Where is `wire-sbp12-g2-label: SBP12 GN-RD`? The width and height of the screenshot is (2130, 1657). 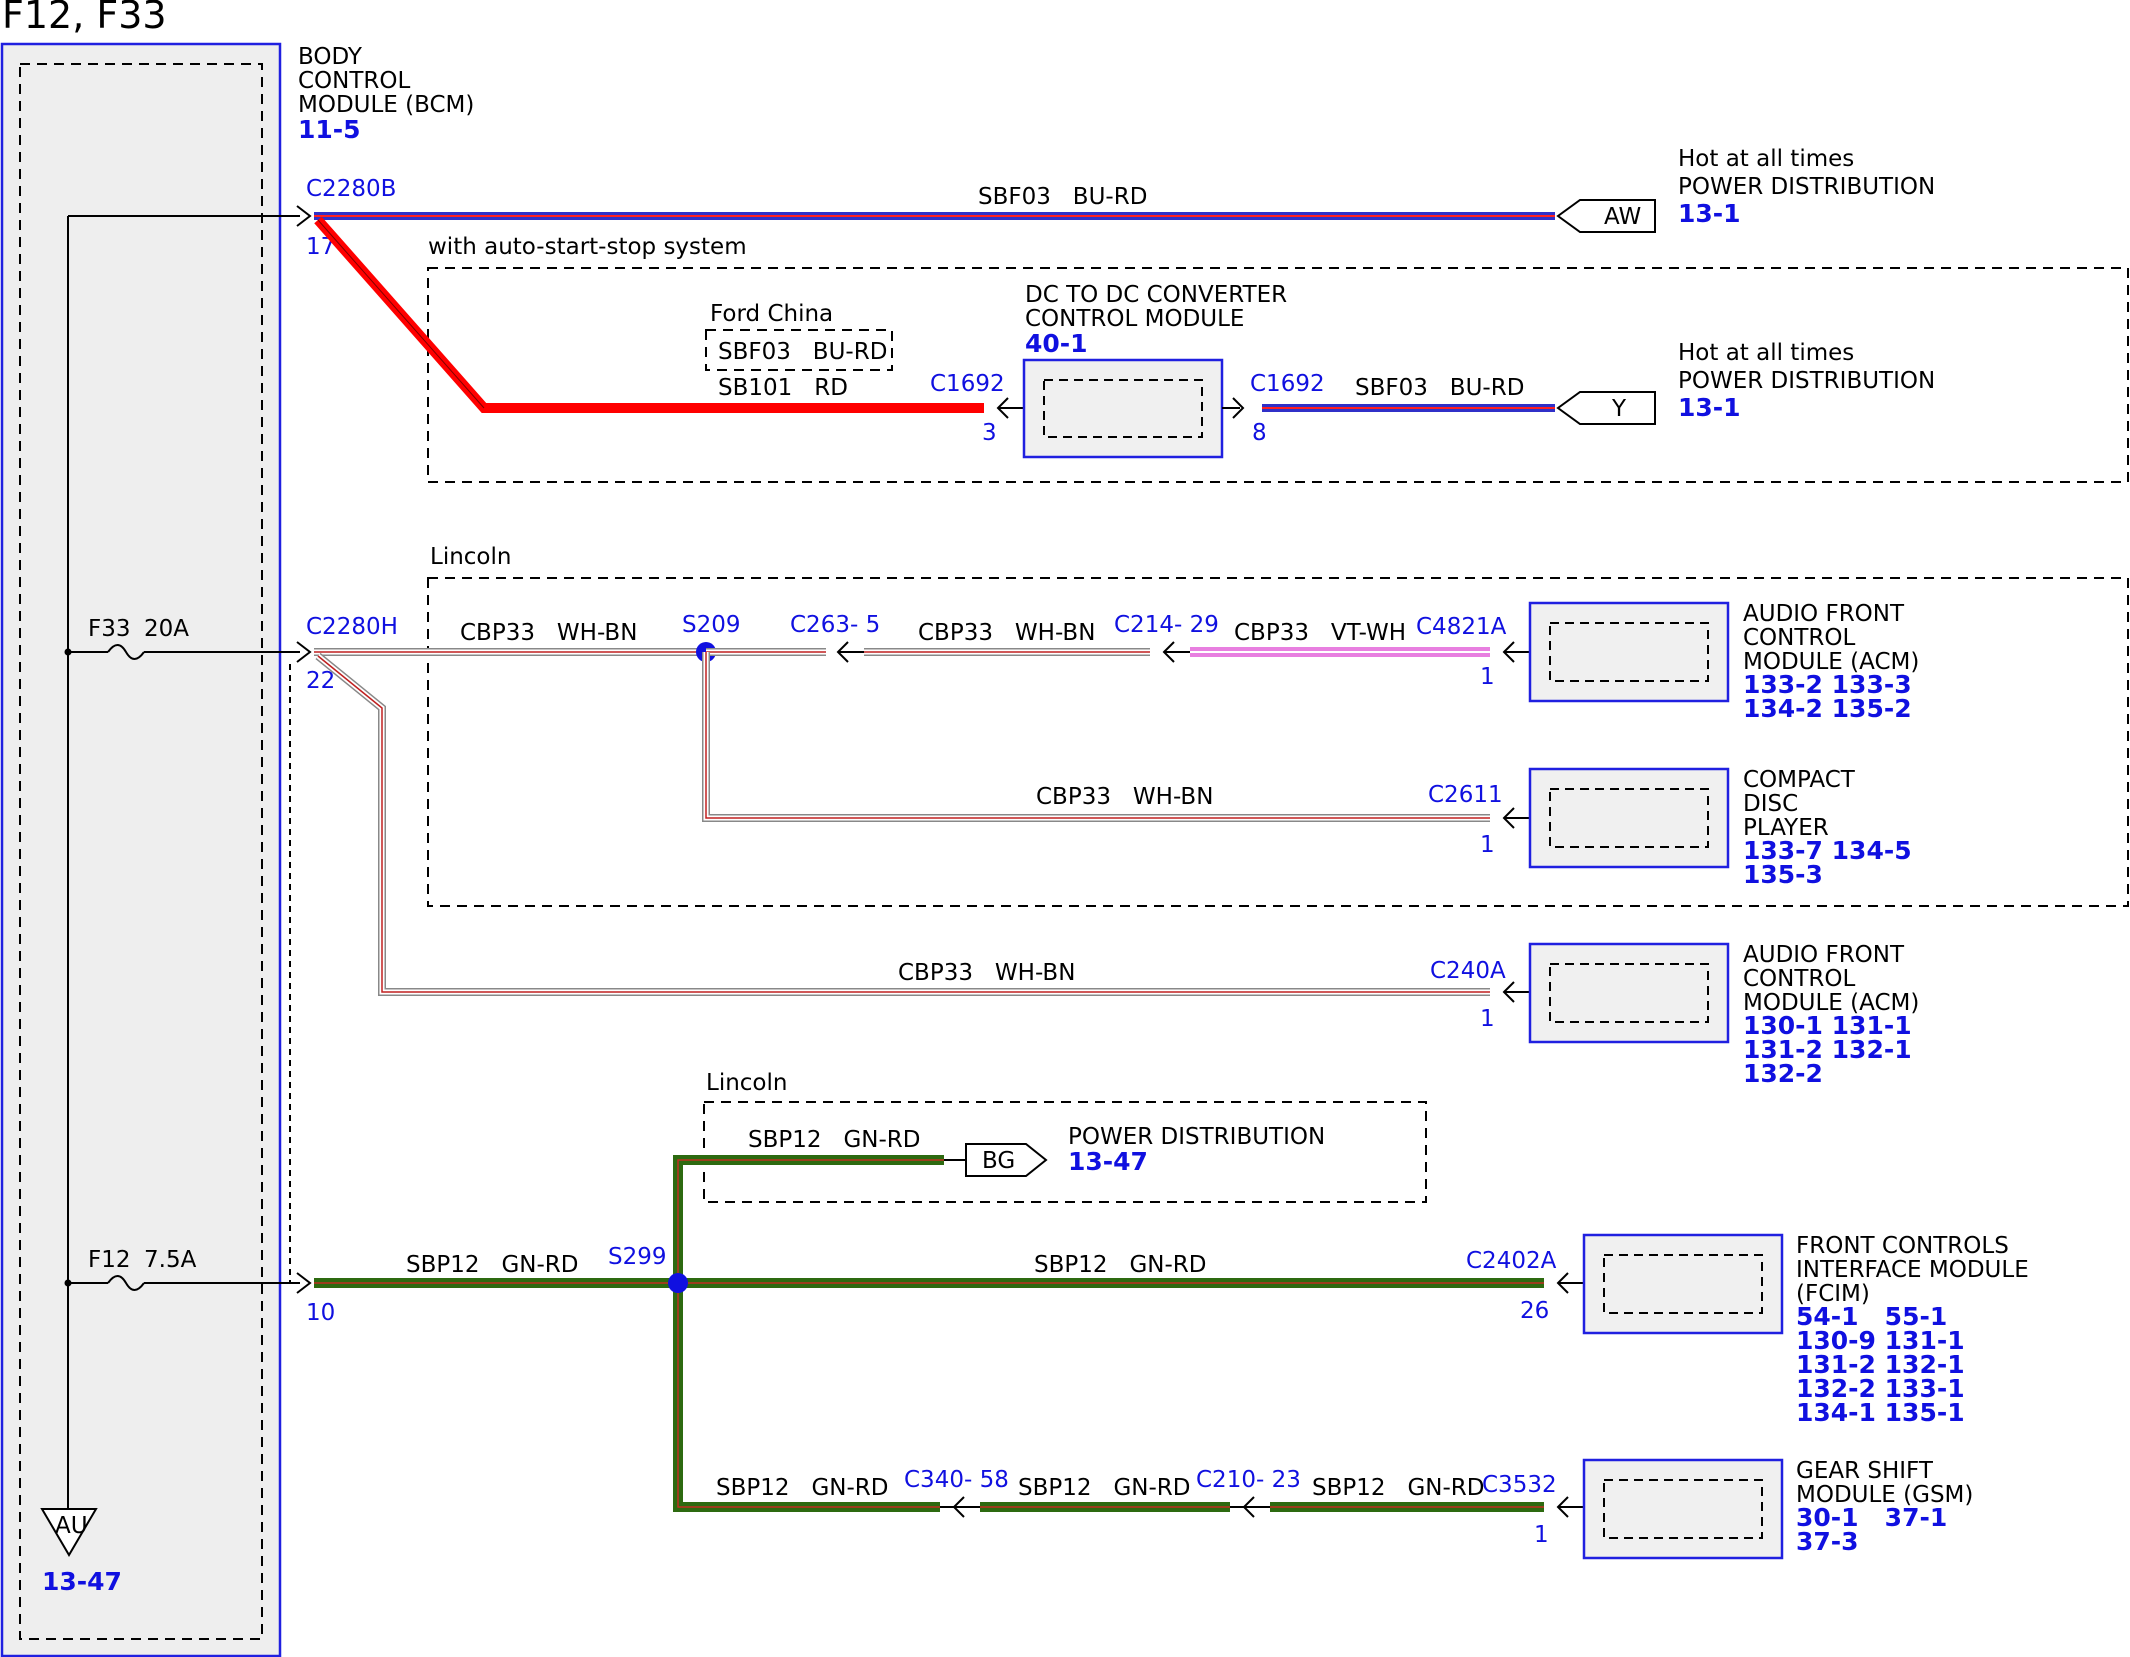
wire-sbp12-g2-label: SBP12 GN-RD is located at coordinates (1104, 1488).